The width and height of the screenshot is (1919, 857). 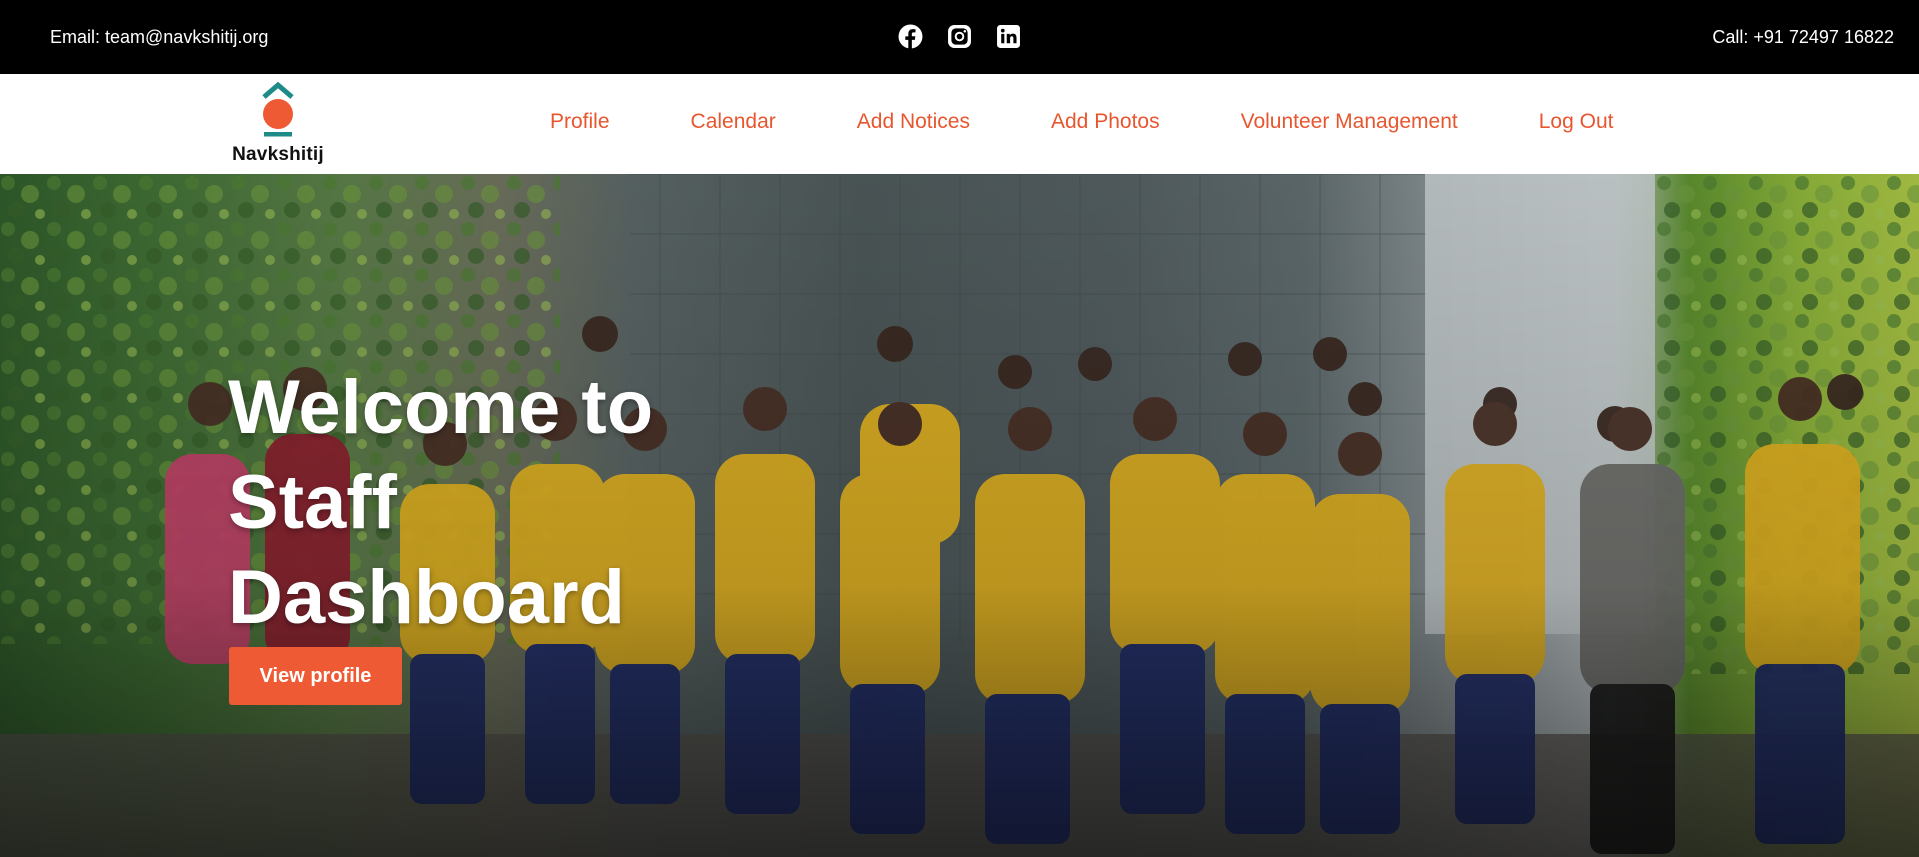 I want to click on contact-phone: Call: +91 72497 16822, so click(x=1803, y=37).